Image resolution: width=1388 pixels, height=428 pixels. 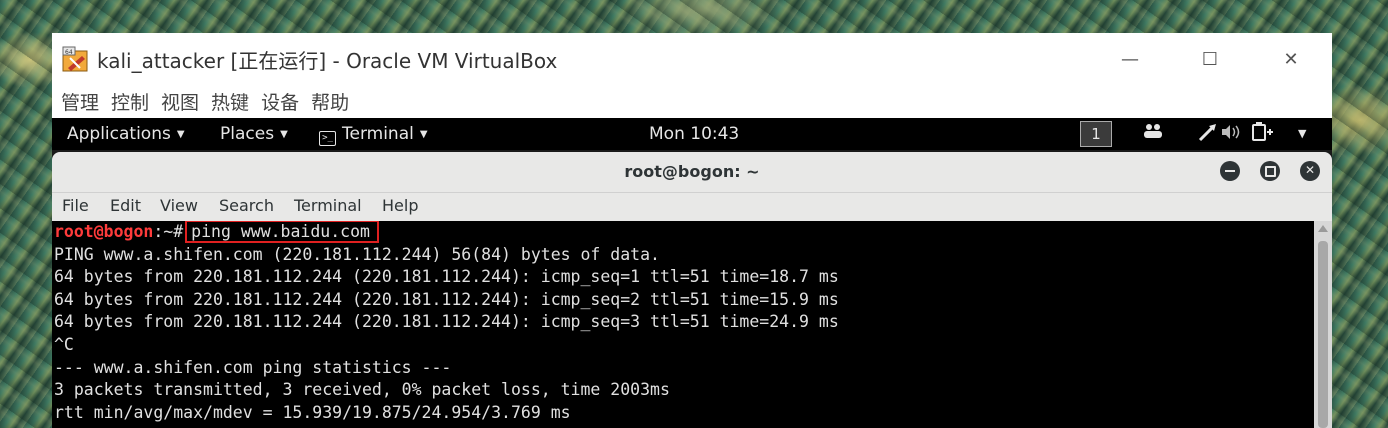 I want to click on close-icon: ✕, so click(x=1291, y=59).